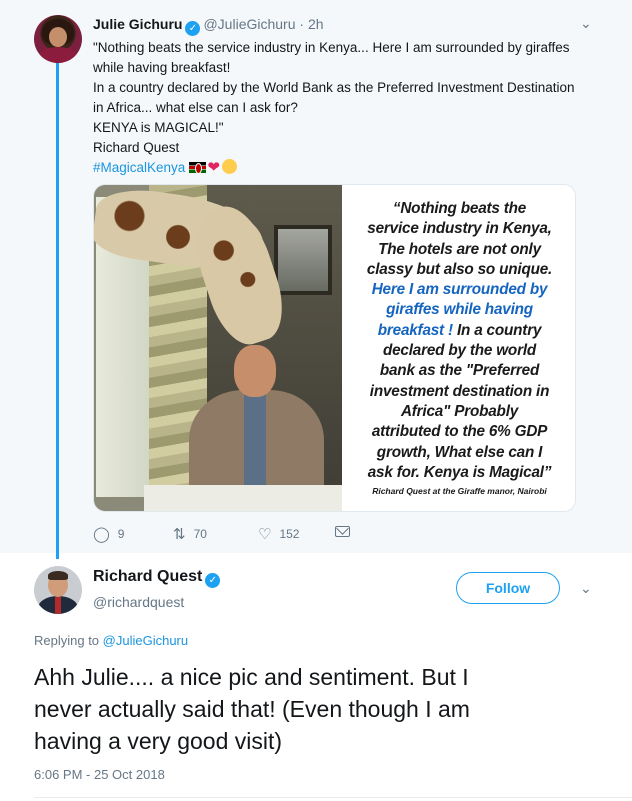 This screenshot has height=801, width=632. Describe the element at coordinates (195, 107) in the screenshot. I see `parent-text-line: in Africa... what else can I ask for?` at that location.